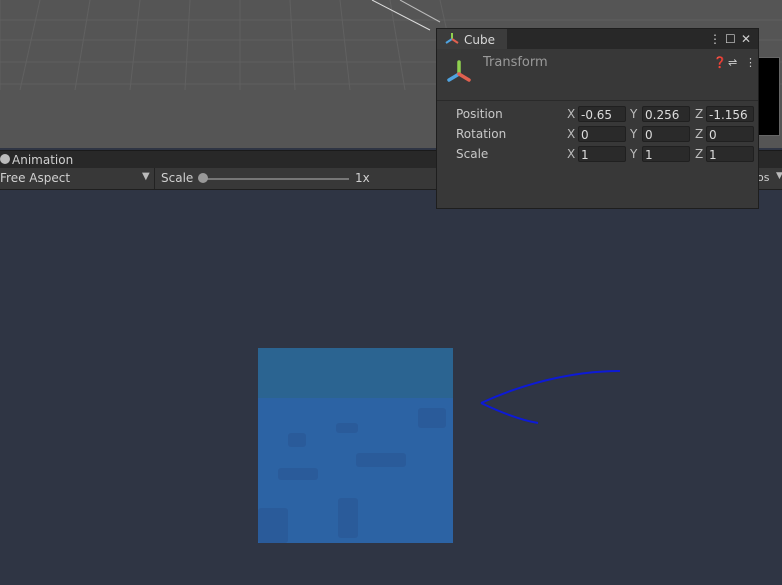 This screenshot has height=585, width=782. Describe the element at coordinates (768, 96) in the screenshot. I see `scene-preview-box` at that location.